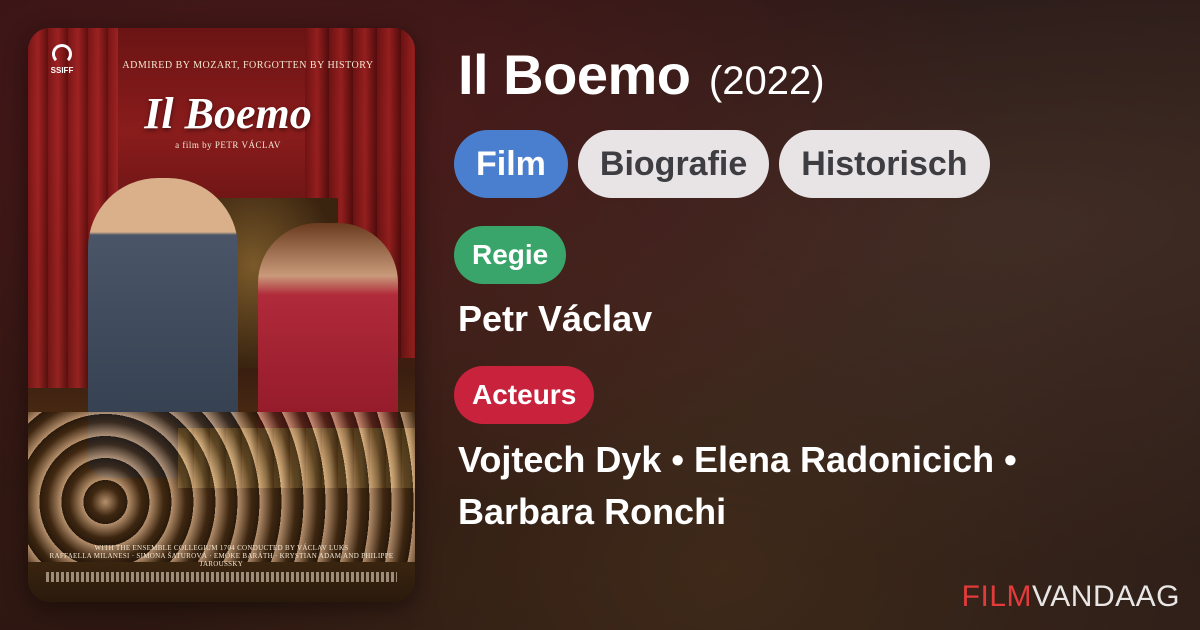 The height and width of the screenshot is (630, 1200). Describe the element at coordinates (808, 512) in the screenshot. I see `actor-line-2: Barbara Ronchi` at that location.